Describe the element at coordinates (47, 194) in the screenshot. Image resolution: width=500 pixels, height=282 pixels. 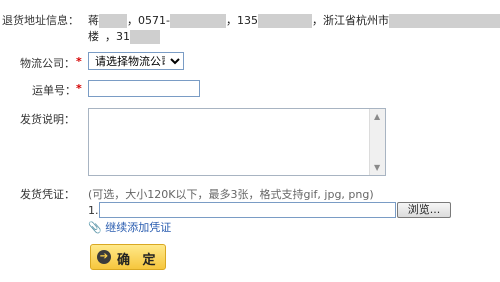
I see `voucher-label: 发货凭证：` at that location.